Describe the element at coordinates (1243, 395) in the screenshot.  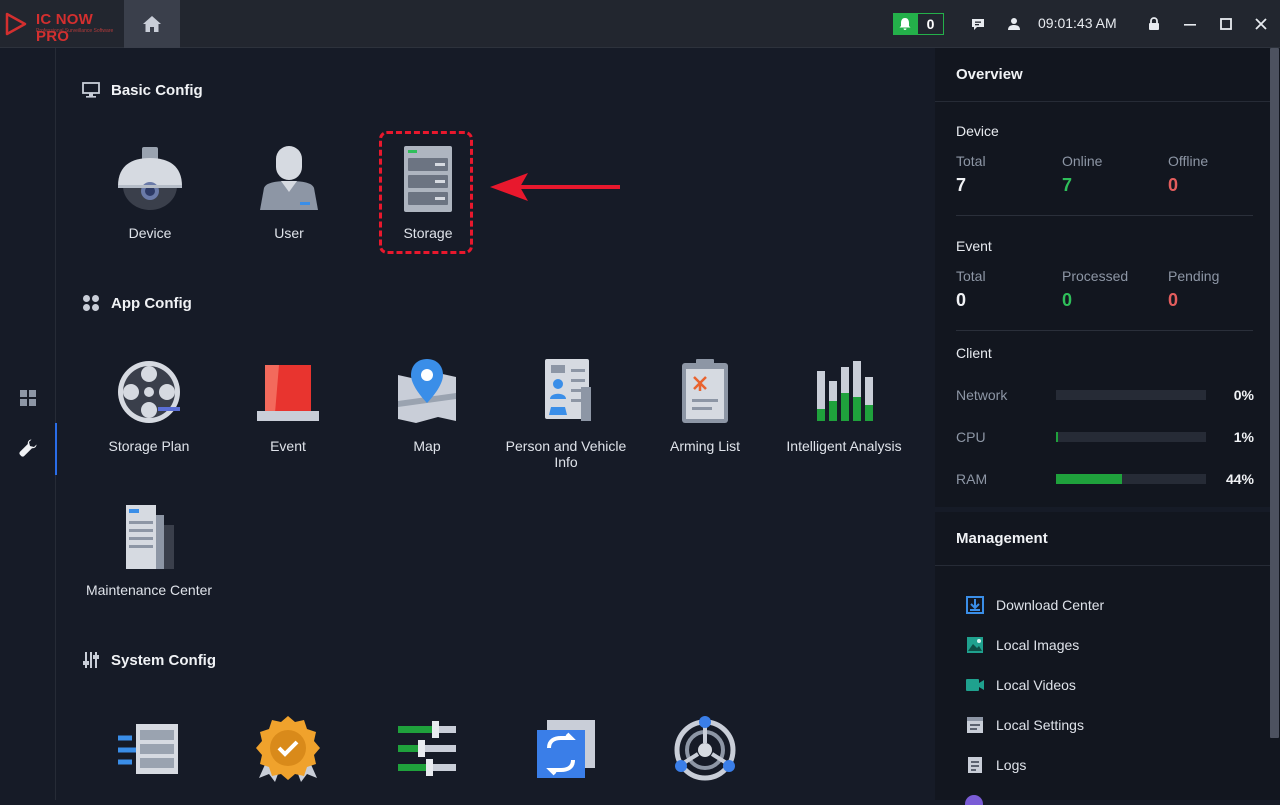
I see `network-percent: 0%` at that location.